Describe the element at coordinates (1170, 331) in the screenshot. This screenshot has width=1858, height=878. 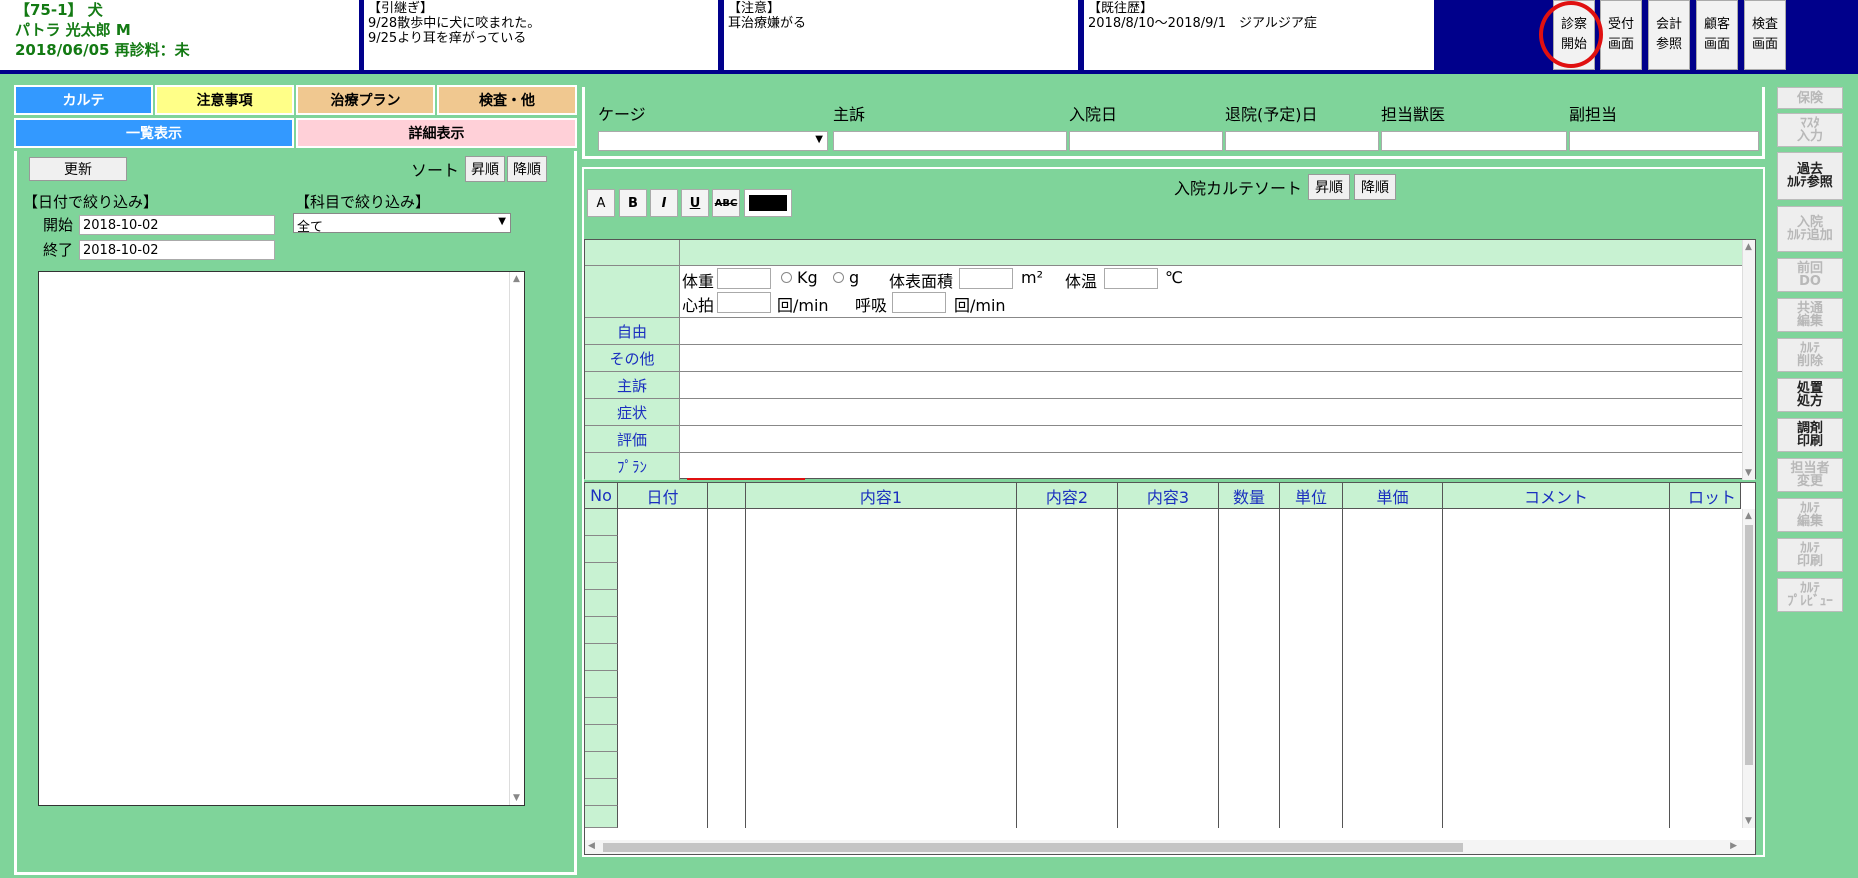
I see `form-row-free: 自由` at that location.